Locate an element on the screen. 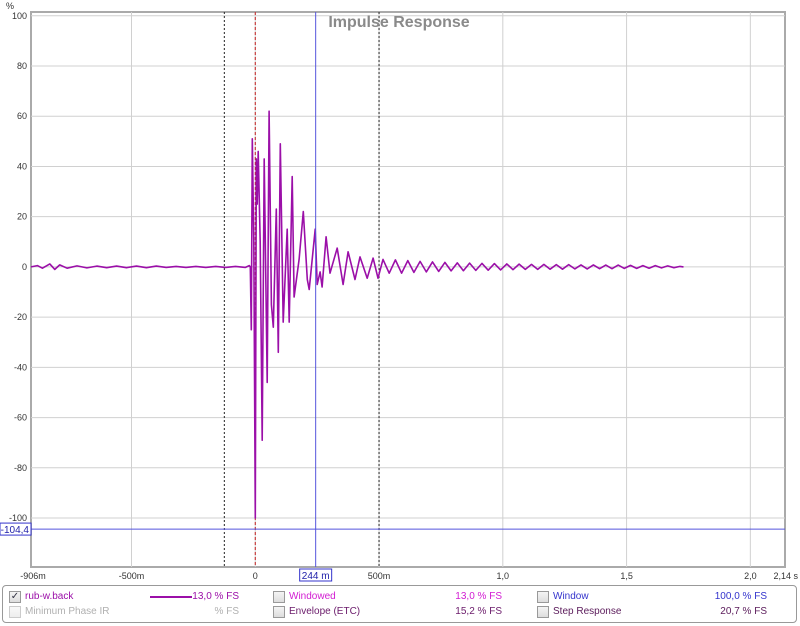 This screenshot has width=800, height=626. x-tick-label: 2,0 is located at coordinates (750, 576).